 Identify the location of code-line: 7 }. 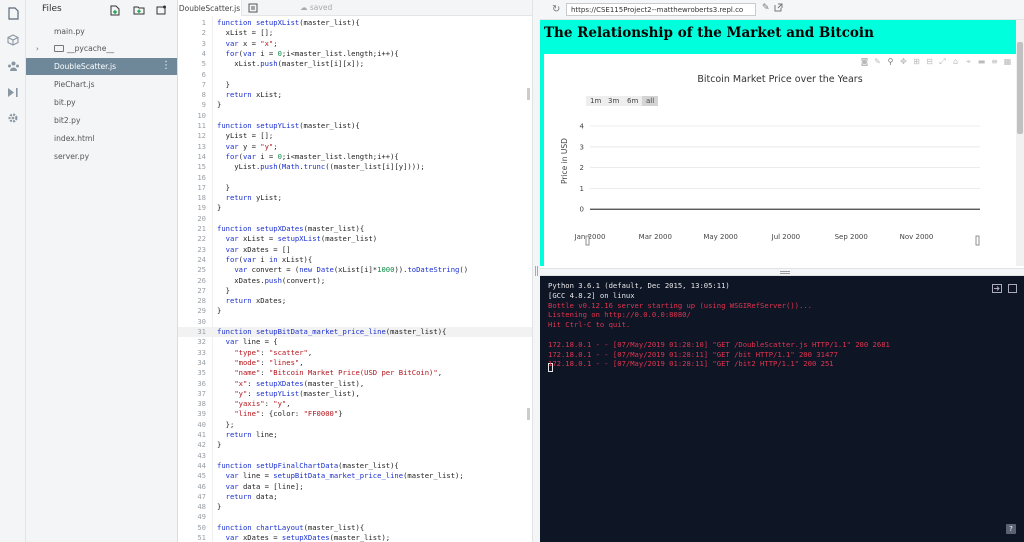
(355, 85).